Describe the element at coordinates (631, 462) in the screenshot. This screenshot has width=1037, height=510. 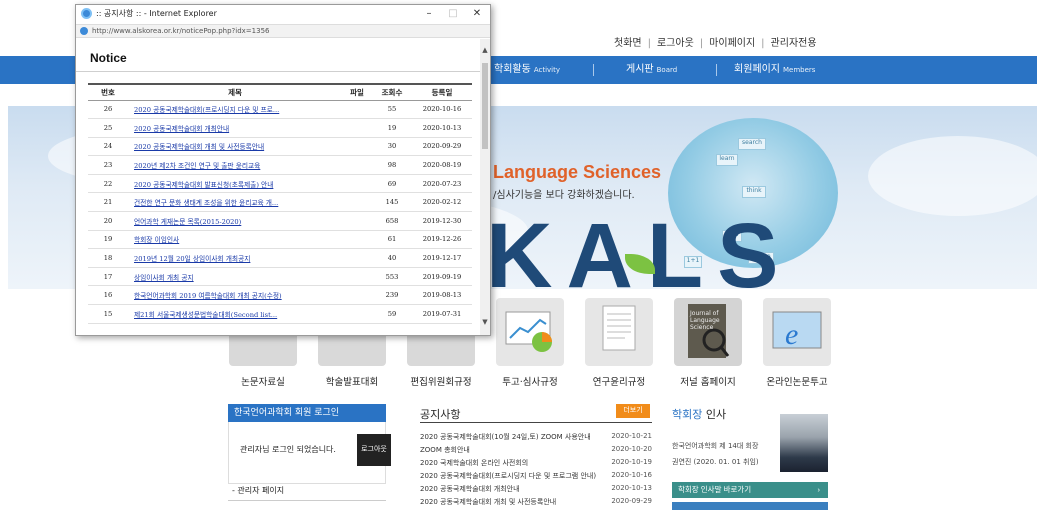
I see `notice-item-date: 2020-10-19` at that location.